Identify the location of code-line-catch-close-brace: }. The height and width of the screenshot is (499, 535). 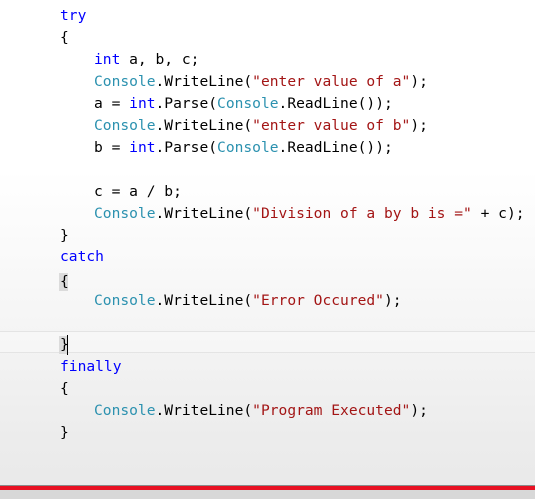
(267, 345).